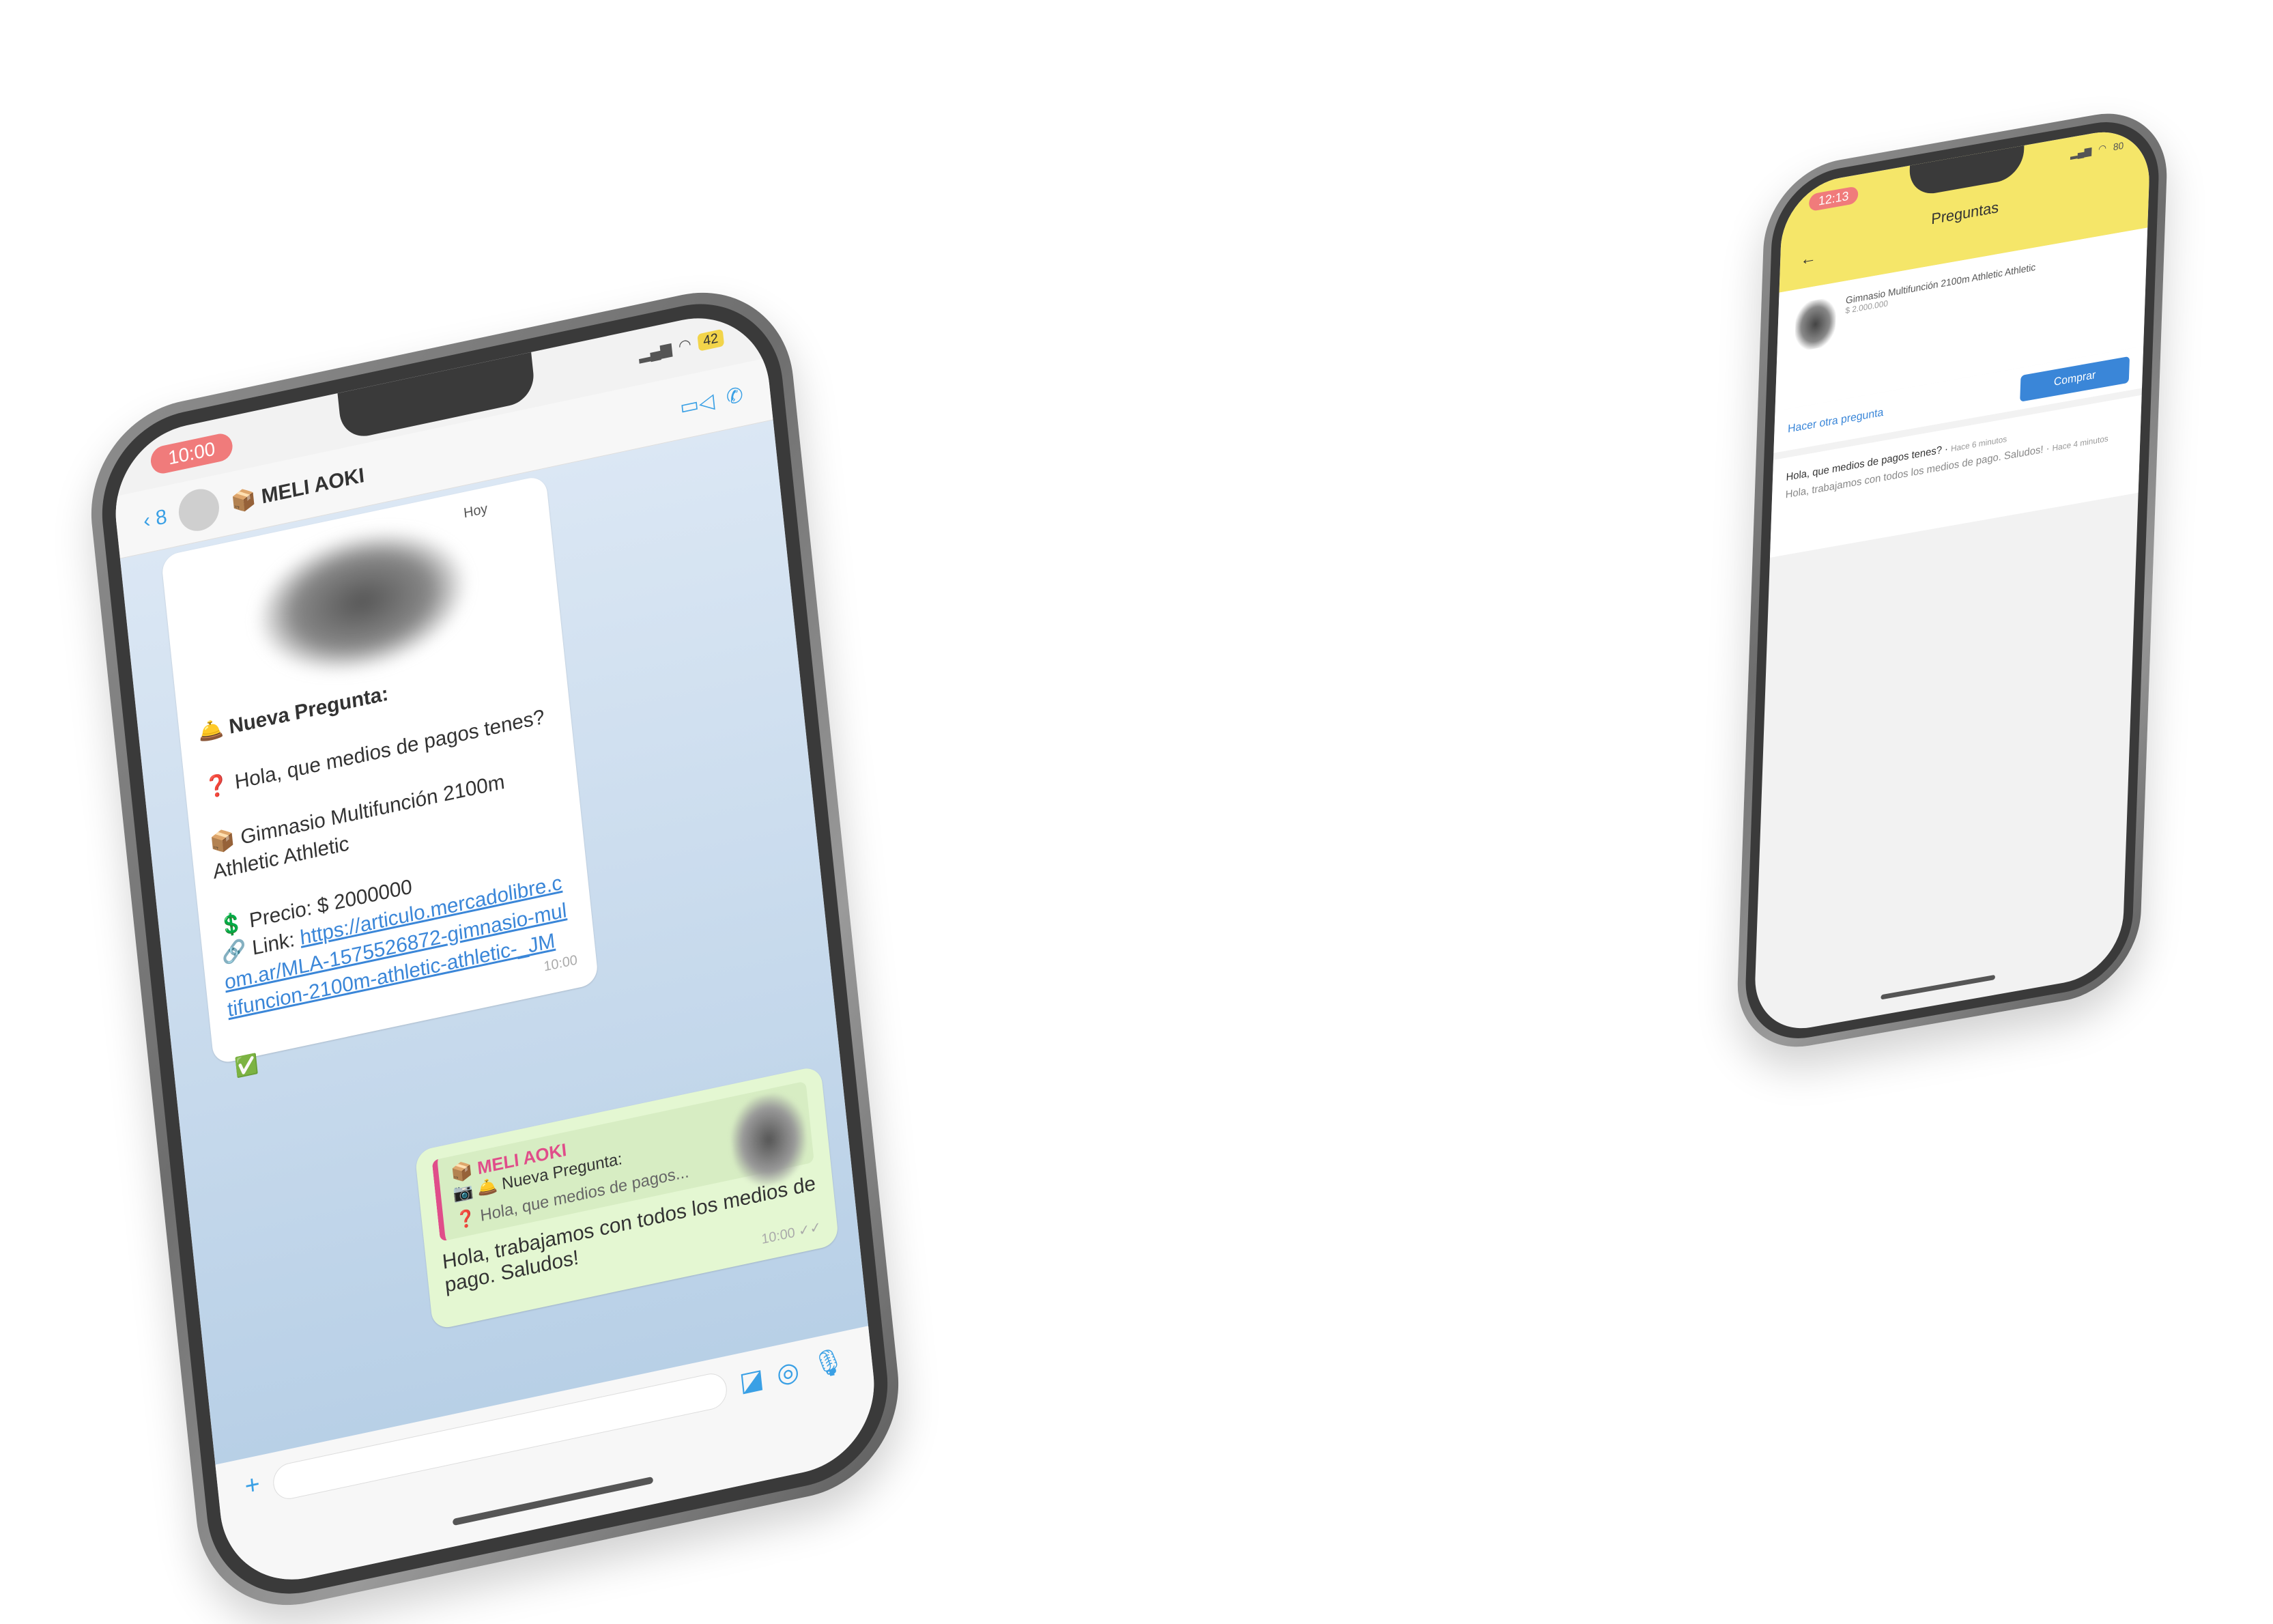 The width and height of the screenshot is (2273, 1624). Describe the element at coordinates (198, 510) in the screenshot. I see `avatar` at that location.